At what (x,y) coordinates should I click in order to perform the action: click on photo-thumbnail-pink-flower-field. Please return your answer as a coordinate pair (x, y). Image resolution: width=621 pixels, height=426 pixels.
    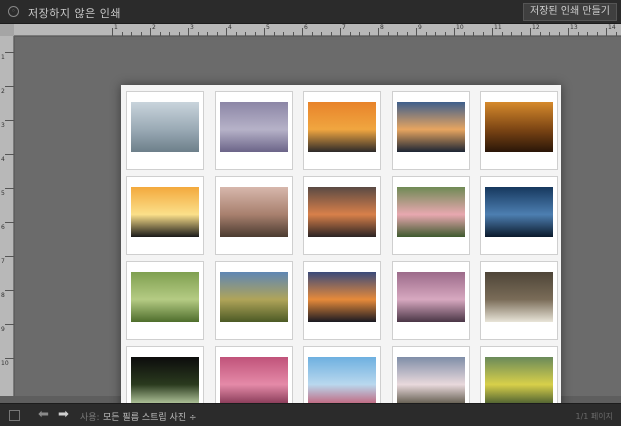
    Looking at the image, I should click on (253, 382).